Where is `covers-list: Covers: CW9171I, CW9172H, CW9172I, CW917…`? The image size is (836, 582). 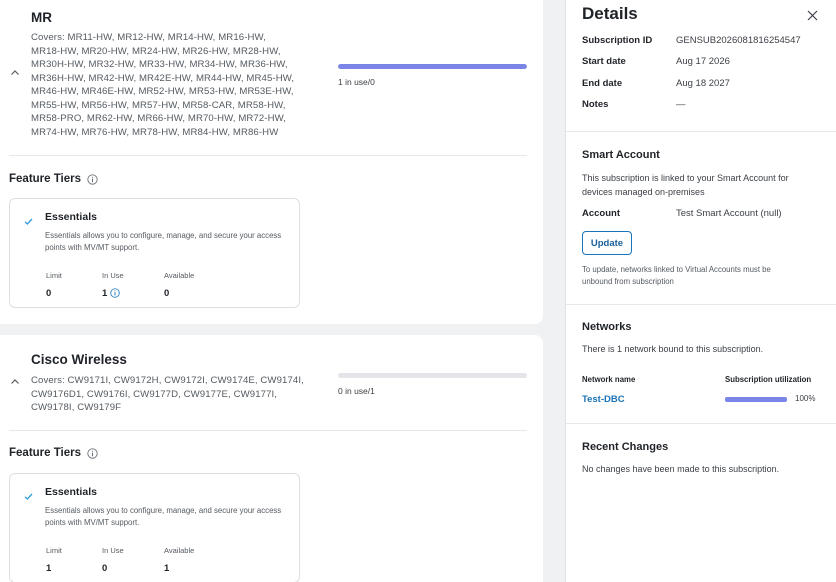
covers-list: Covers: CW9171I, CW9172H, CW9172I, CW917… is located at coordinates (167, 394).